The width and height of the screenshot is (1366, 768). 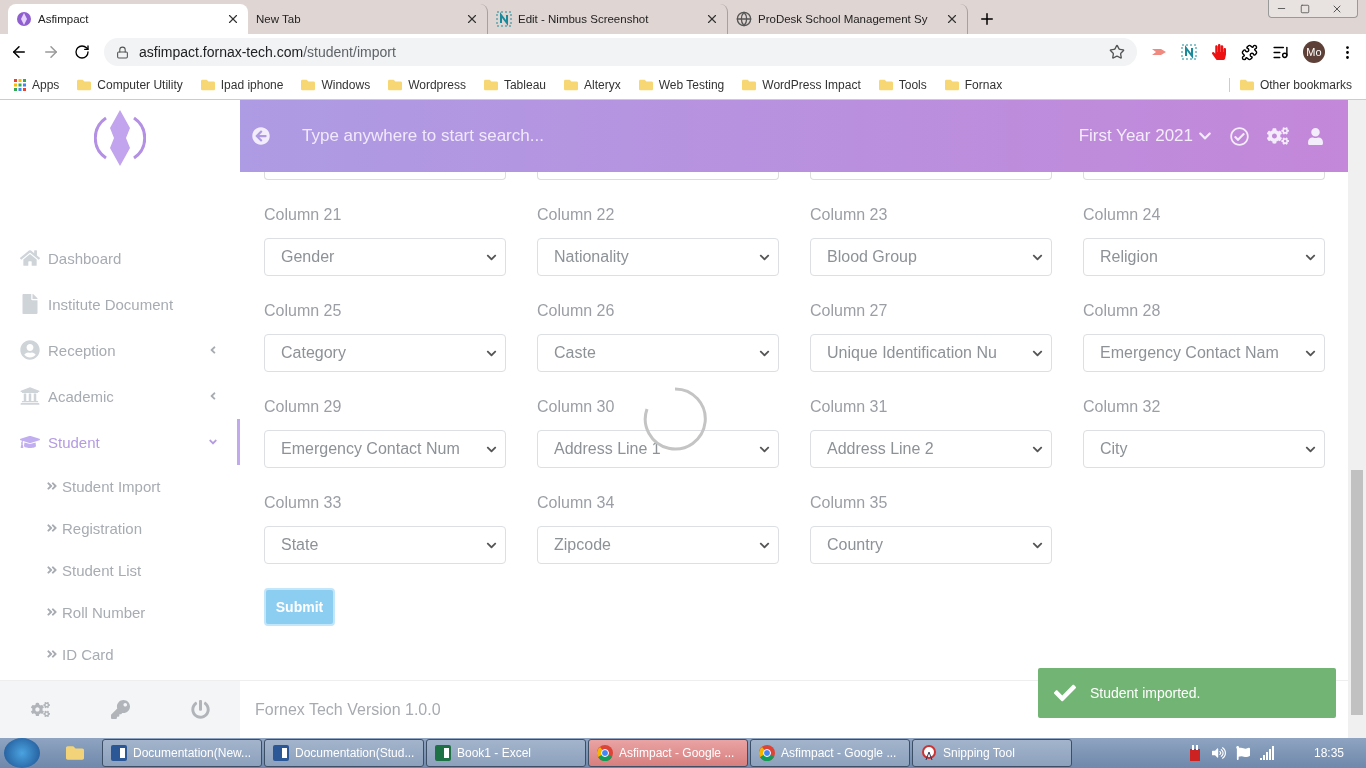 What do you see at coordinates (385, 257) in the screenshot?
I see `select-field: Gender` at bounding box center [385, 257].